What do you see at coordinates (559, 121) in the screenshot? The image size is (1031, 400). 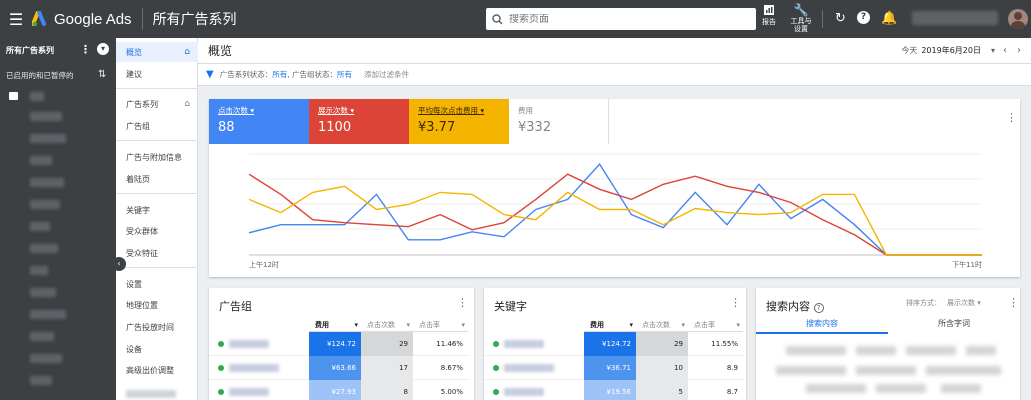 I see `metric-cost: 费用 ¥332` at bounding box center [559, 121].